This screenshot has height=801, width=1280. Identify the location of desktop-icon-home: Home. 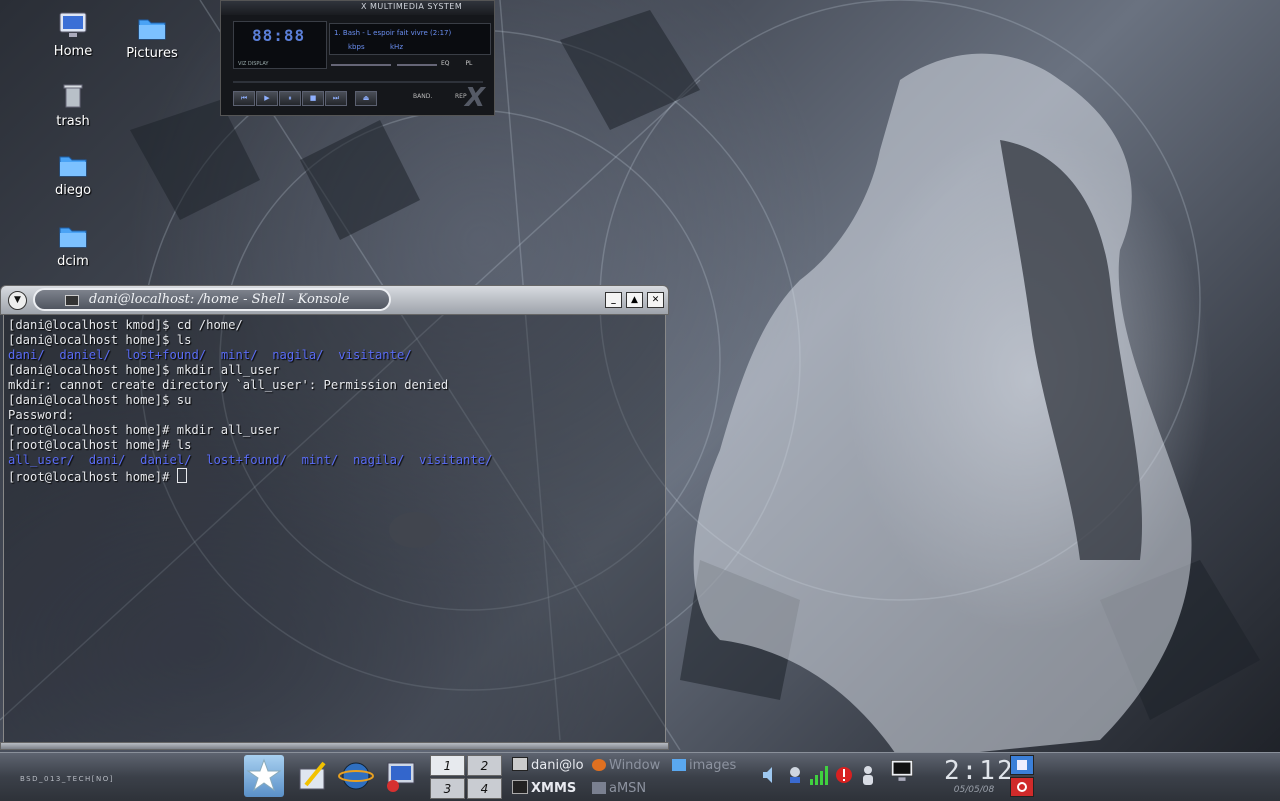
(73, 34).